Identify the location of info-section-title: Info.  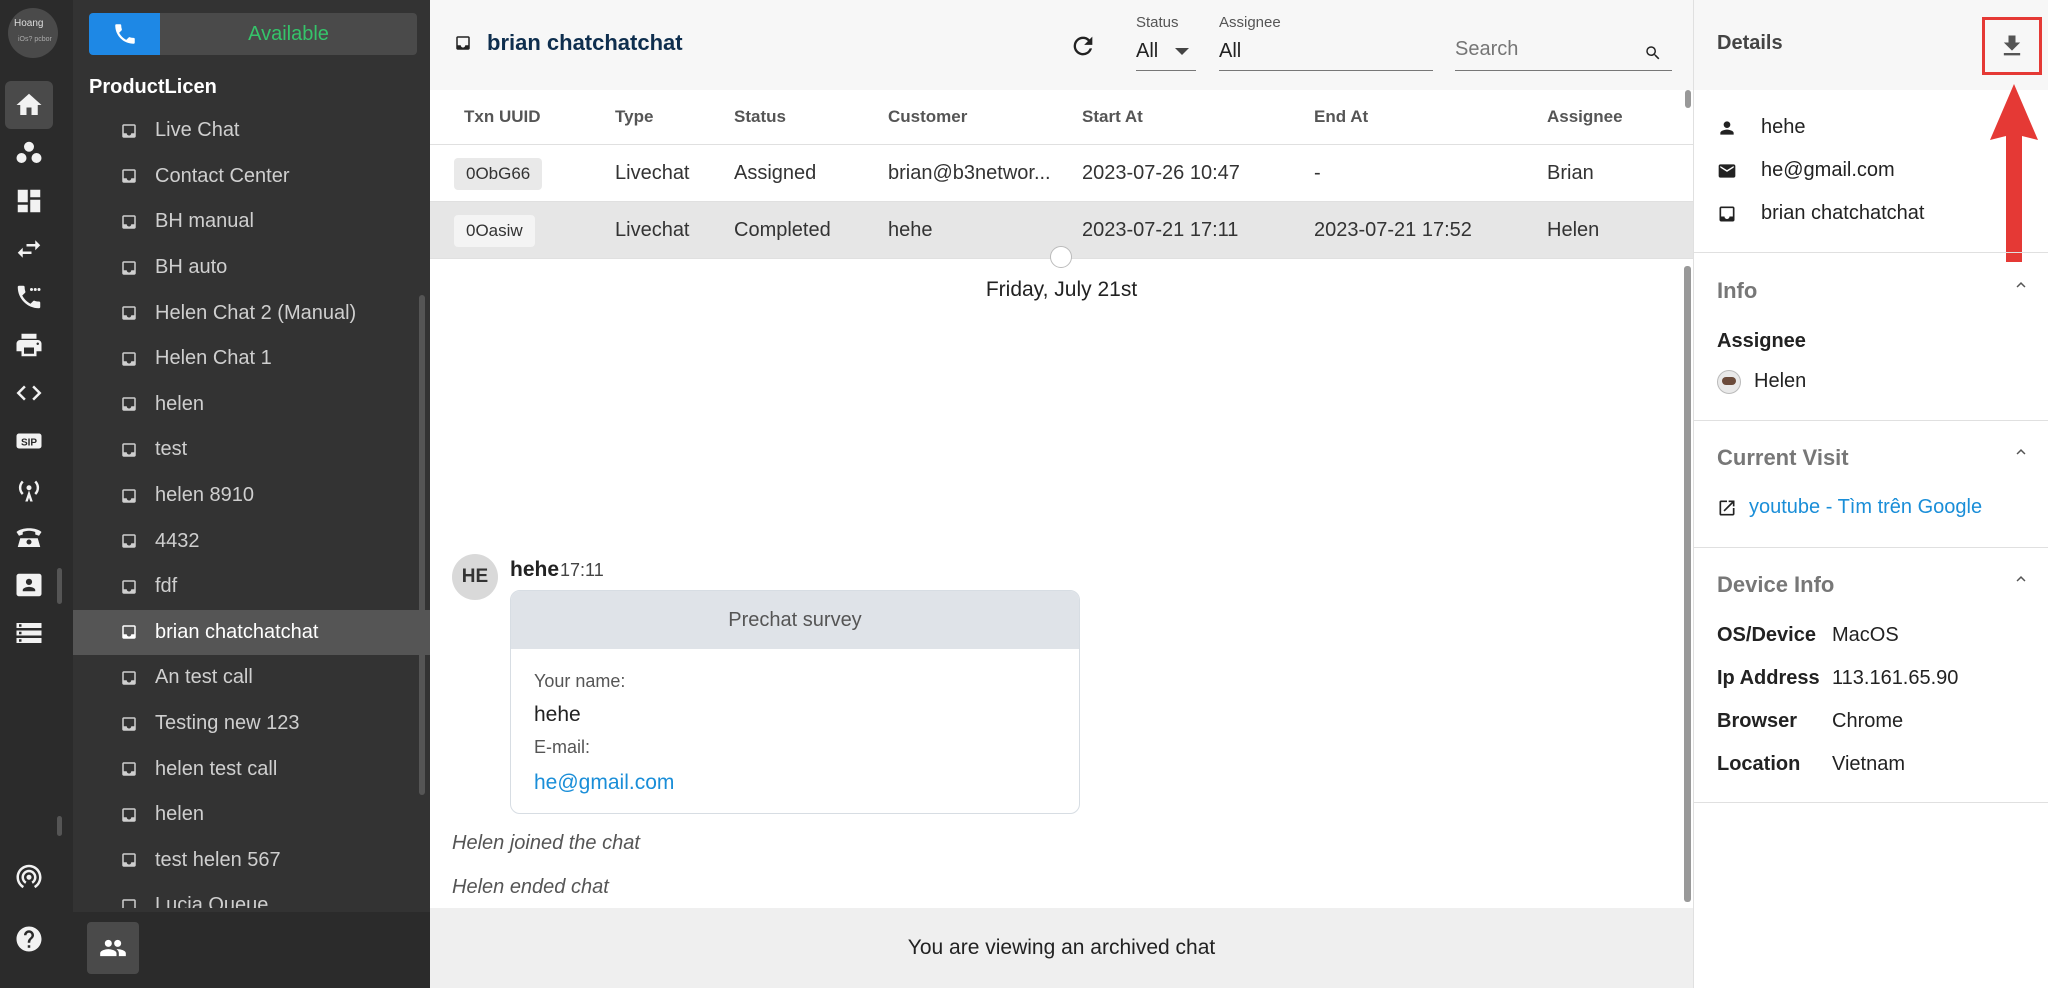
(1737, 291).